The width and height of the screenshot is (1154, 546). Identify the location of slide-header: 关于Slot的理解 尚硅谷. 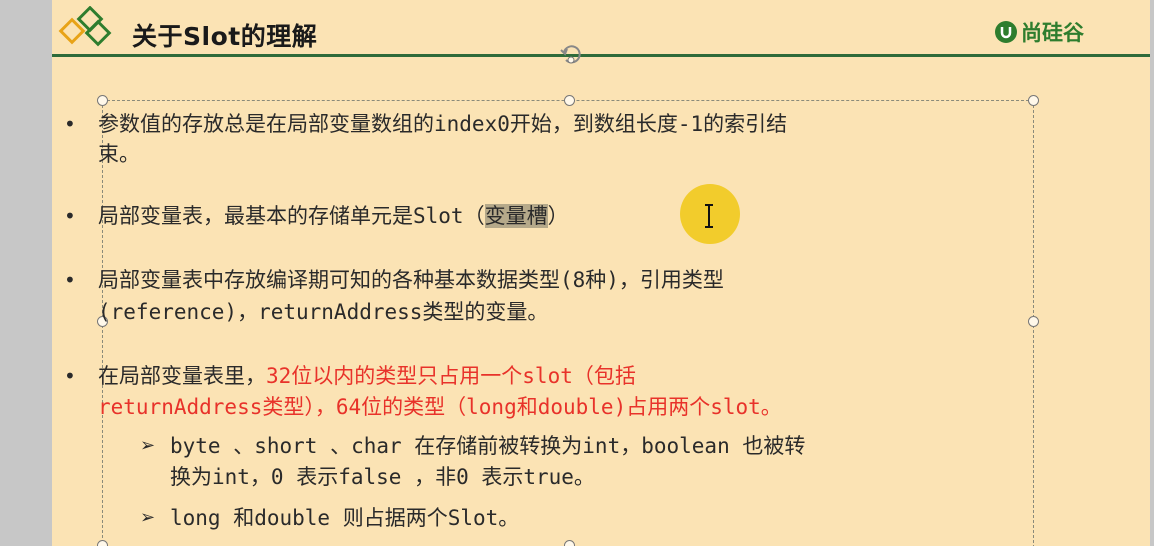
(601, 28).